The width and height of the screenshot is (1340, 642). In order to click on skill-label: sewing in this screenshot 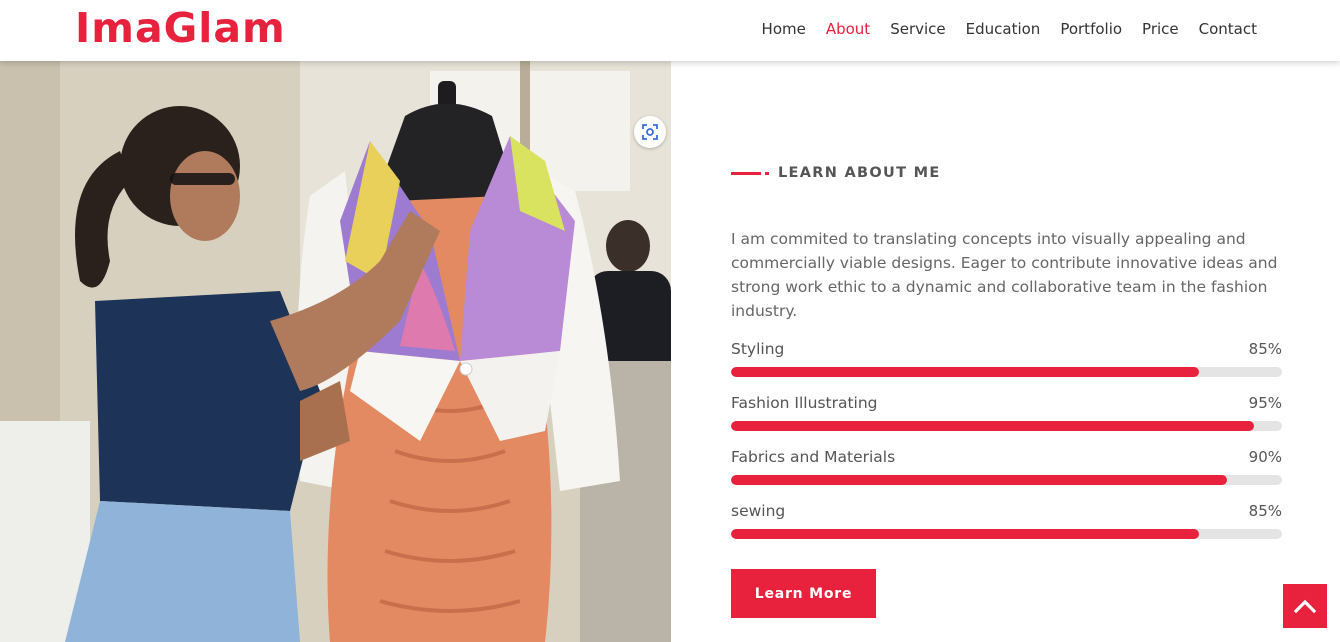, I will do `click(758, 511)`.